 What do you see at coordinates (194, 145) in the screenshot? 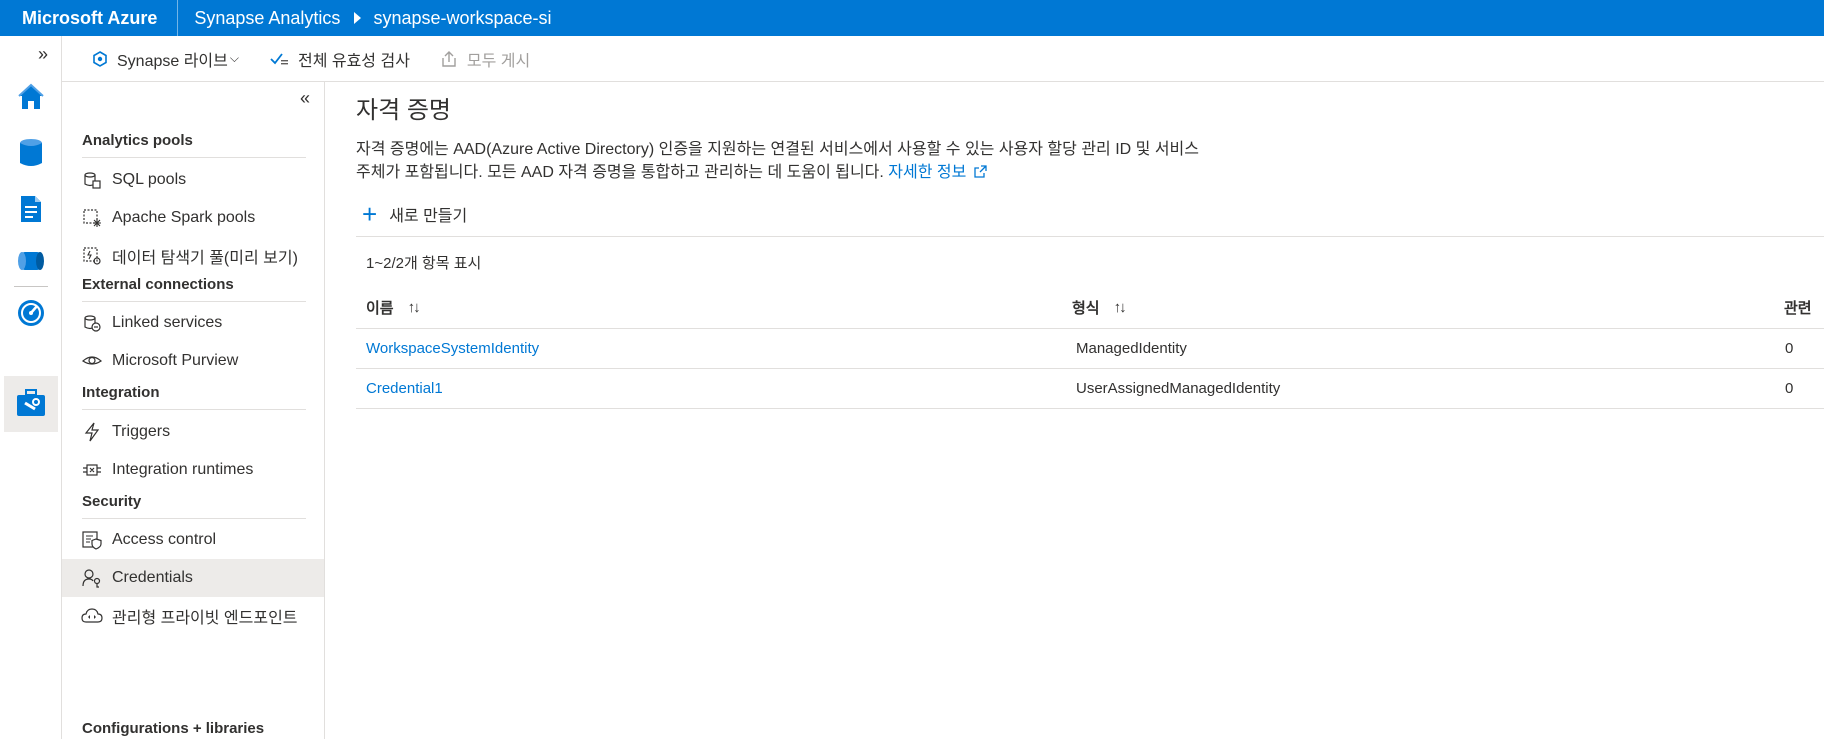
I see `nav-section-analytics-pools: Analytics pools` at bounding box center [194, 145].